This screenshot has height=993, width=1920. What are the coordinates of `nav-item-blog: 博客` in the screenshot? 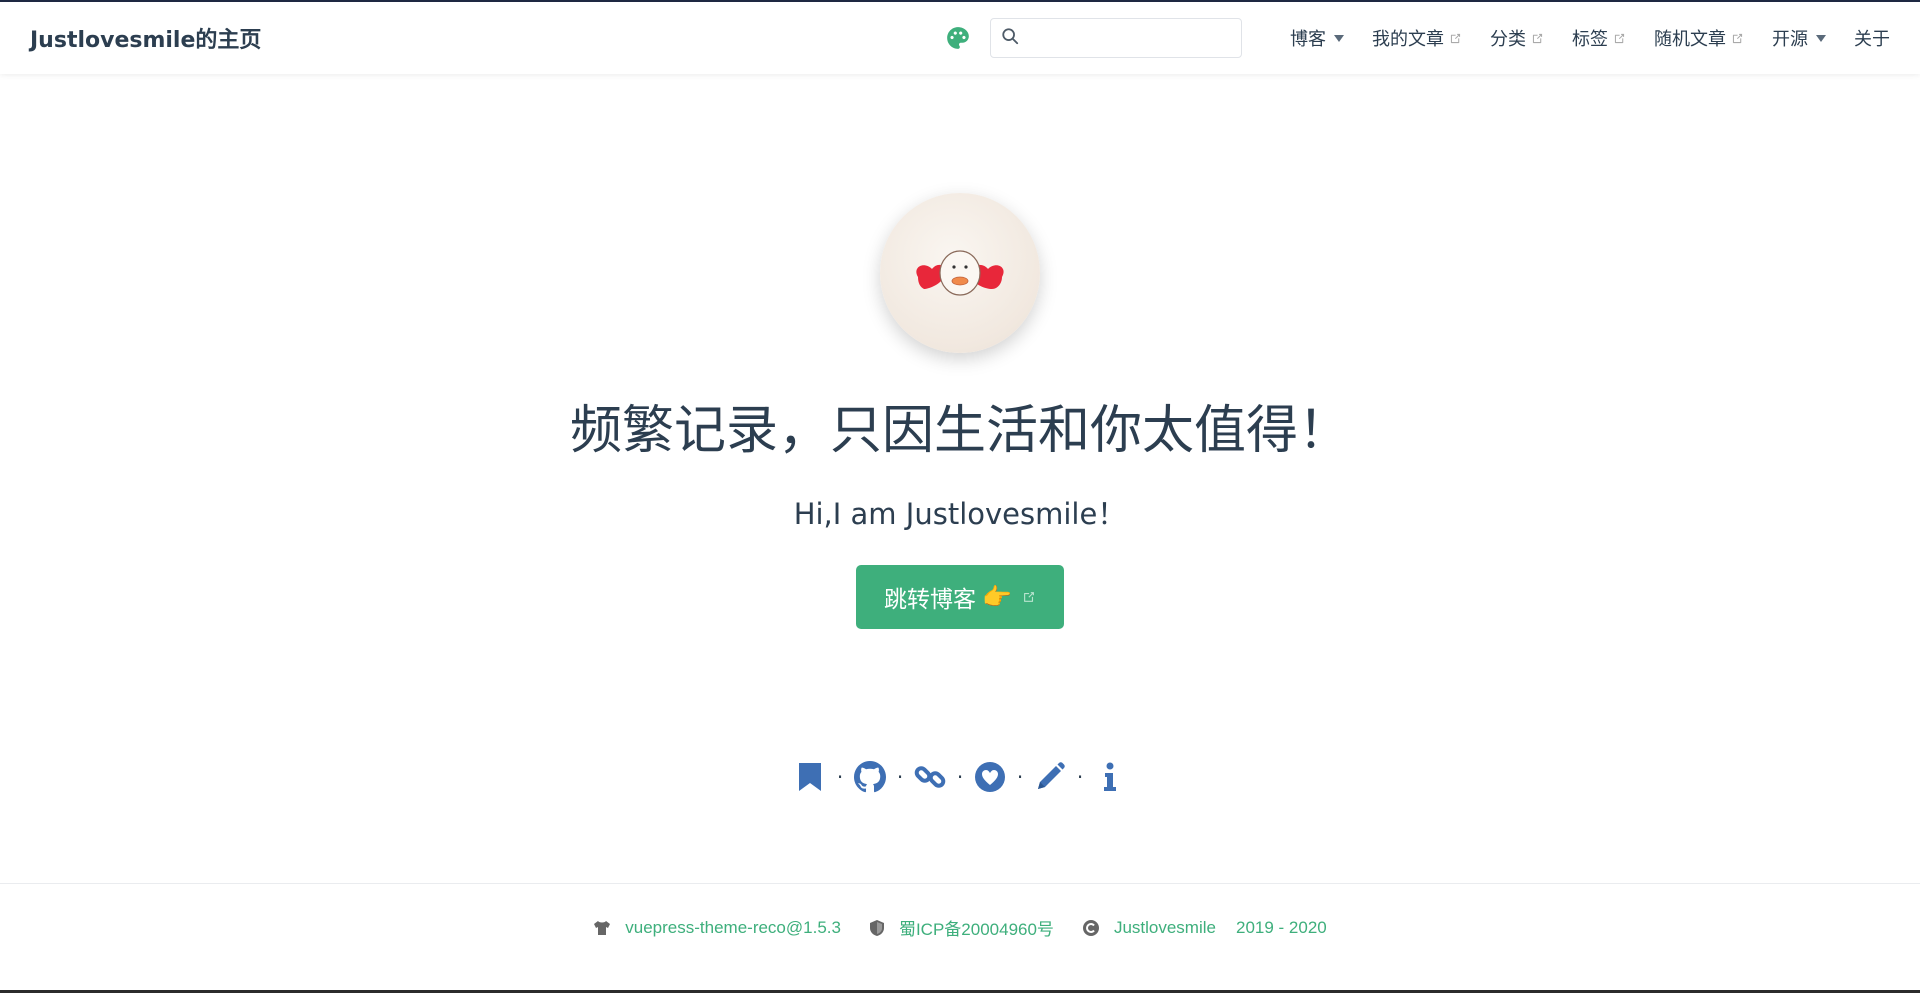 It's located at (1317, 38).